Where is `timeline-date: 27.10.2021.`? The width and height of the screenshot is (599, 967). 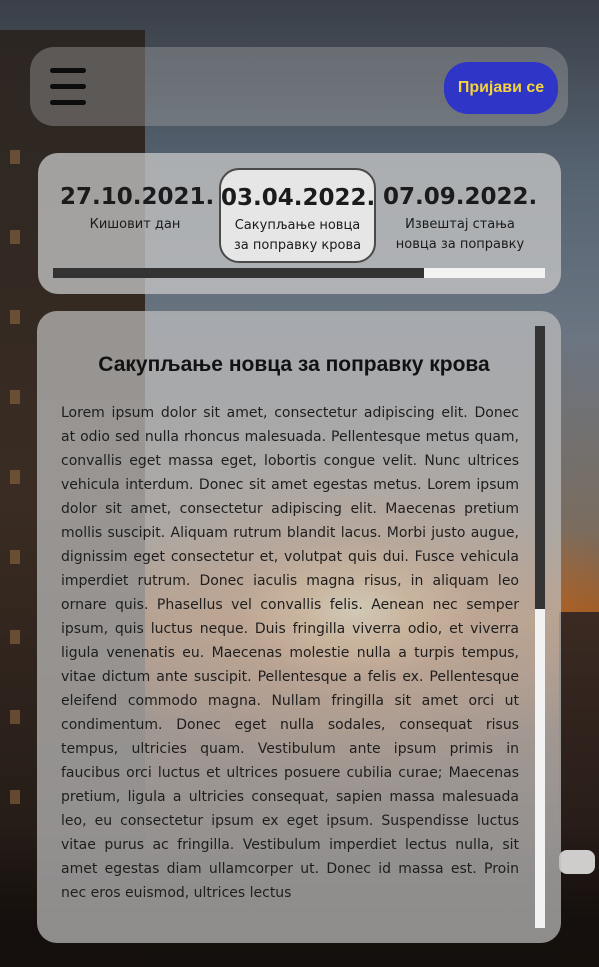
timeline-date: 27.10.2021. is located at coordinates (137, 197).